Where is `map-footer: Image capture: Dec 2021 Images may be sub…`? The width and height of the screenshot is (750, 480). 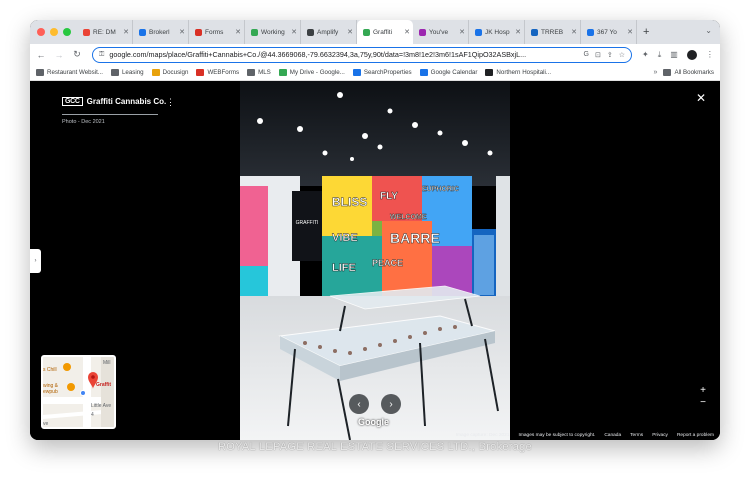 map-footer: Image capture: Dec 2021 Images may be sub… is located at coordinates (585, 435).